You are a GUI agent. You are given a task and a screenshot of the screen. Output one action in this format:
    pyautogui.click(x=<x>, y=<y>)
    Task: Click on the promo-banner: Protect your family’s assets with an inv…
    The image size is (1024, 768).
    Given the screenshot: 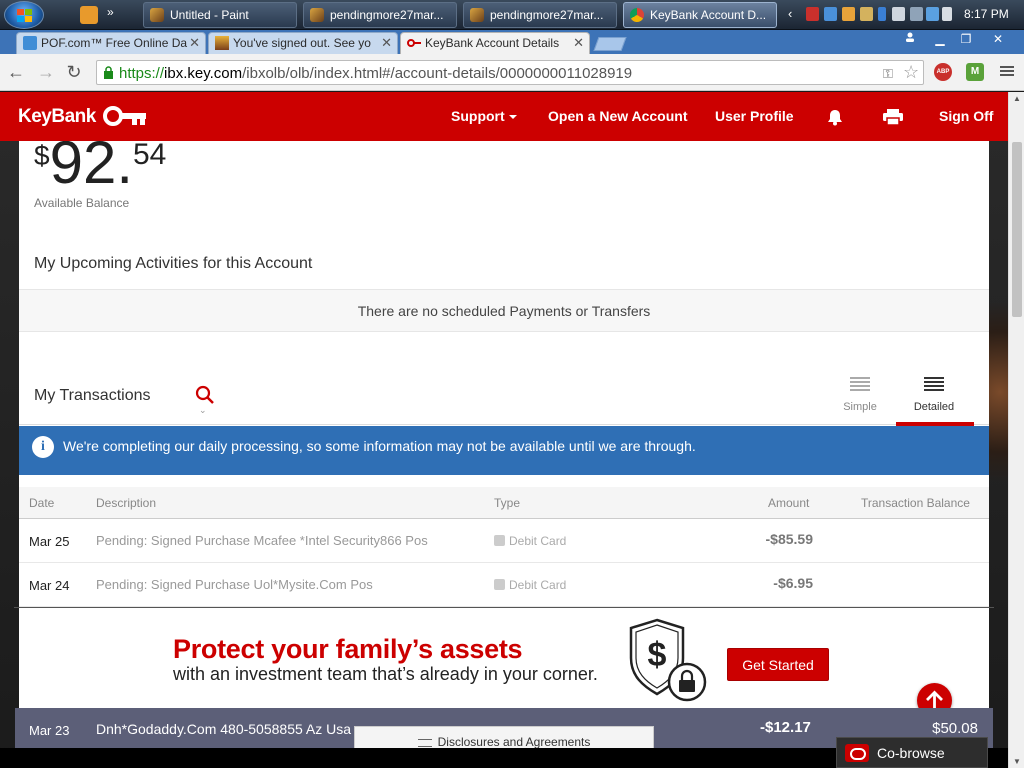 What is the action you would take?
    pyautogui.click(x=504, y=658)
    